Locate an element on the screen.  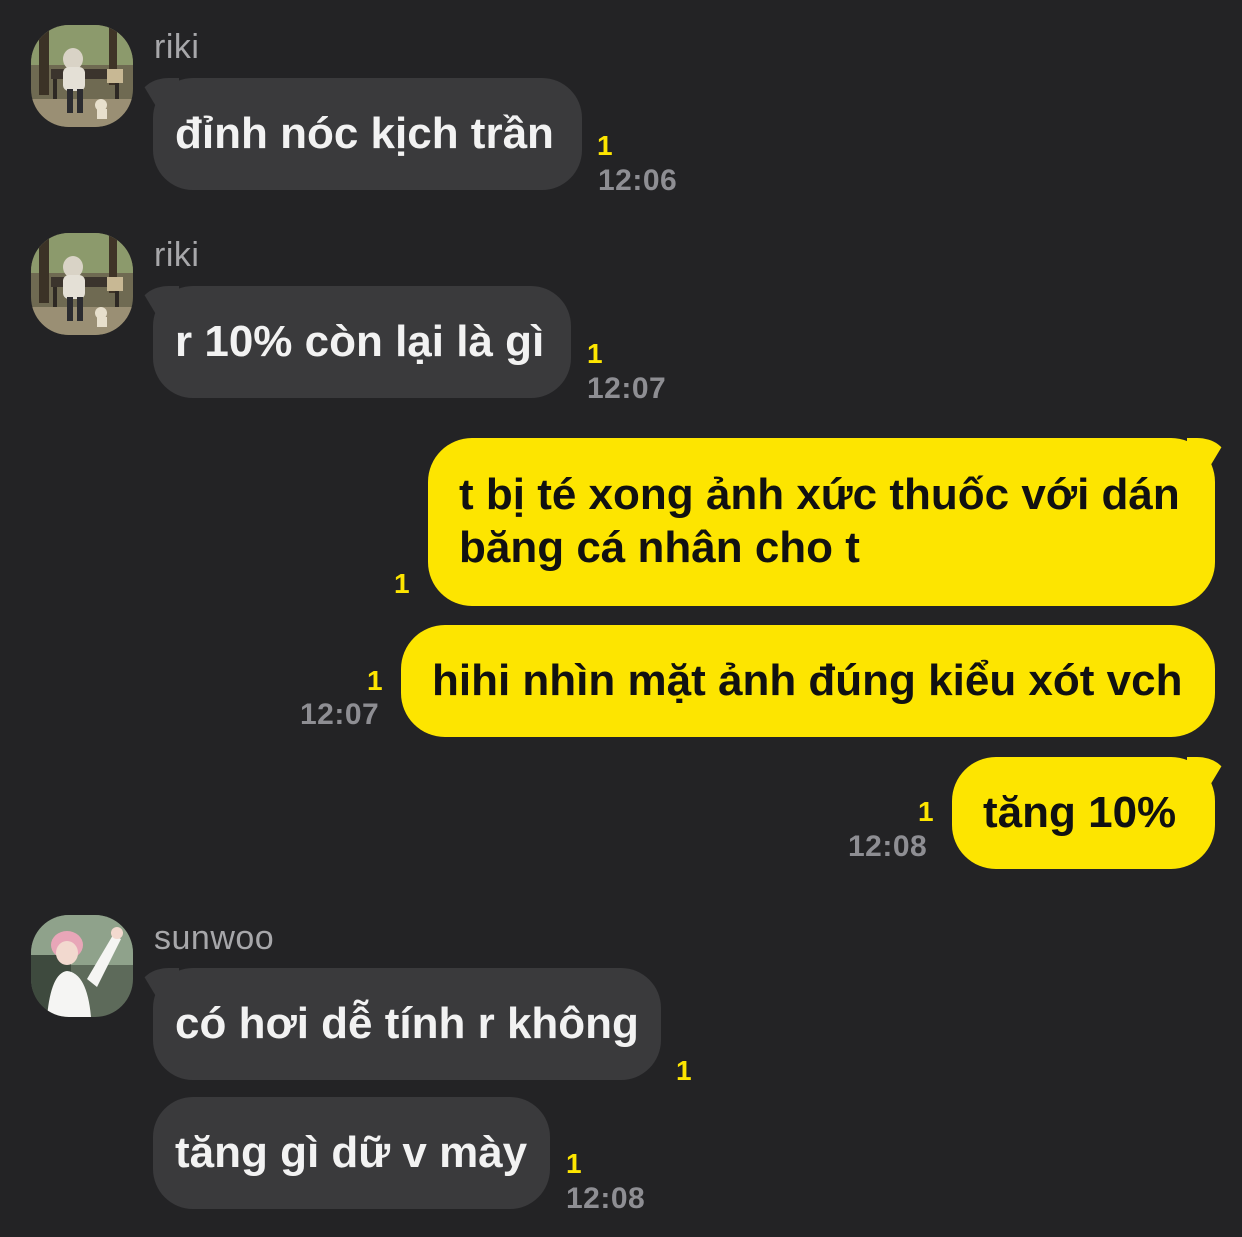
message-bubble: hihi nhìn mặt ảnh đúng kiểu xót vch is located at coordinates (808, 681).